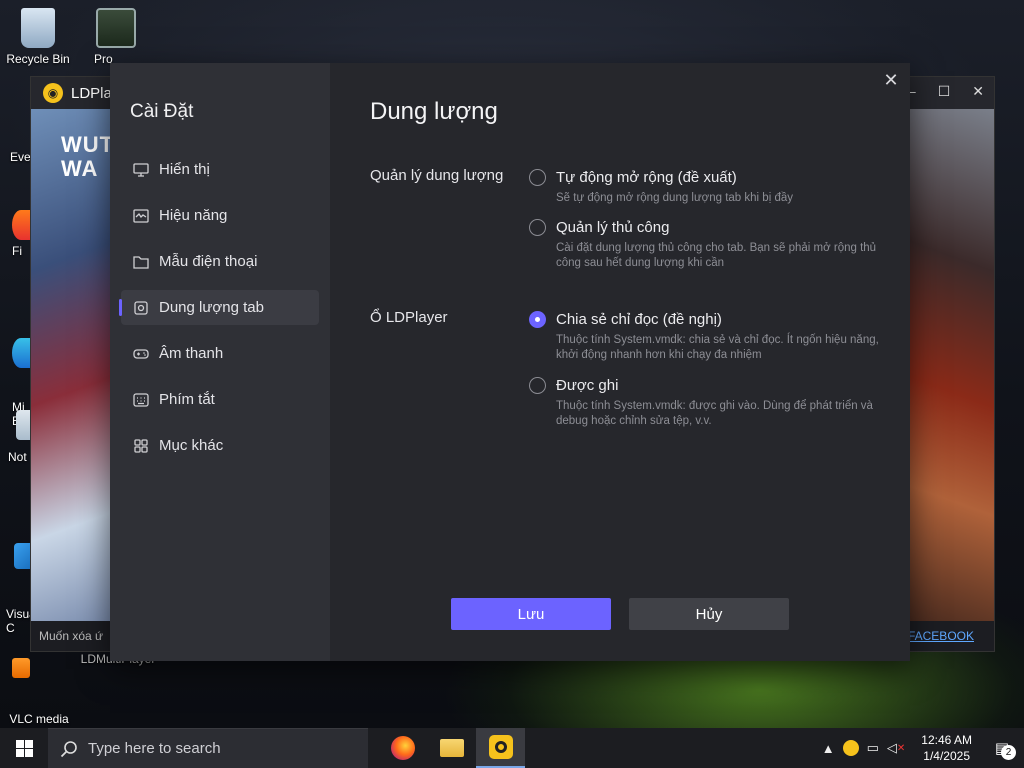 This screenshot has height=768, width=1024. Describe the element at coordinates (141, 170) in the screenshot. I see `monitor-icon` at that location.